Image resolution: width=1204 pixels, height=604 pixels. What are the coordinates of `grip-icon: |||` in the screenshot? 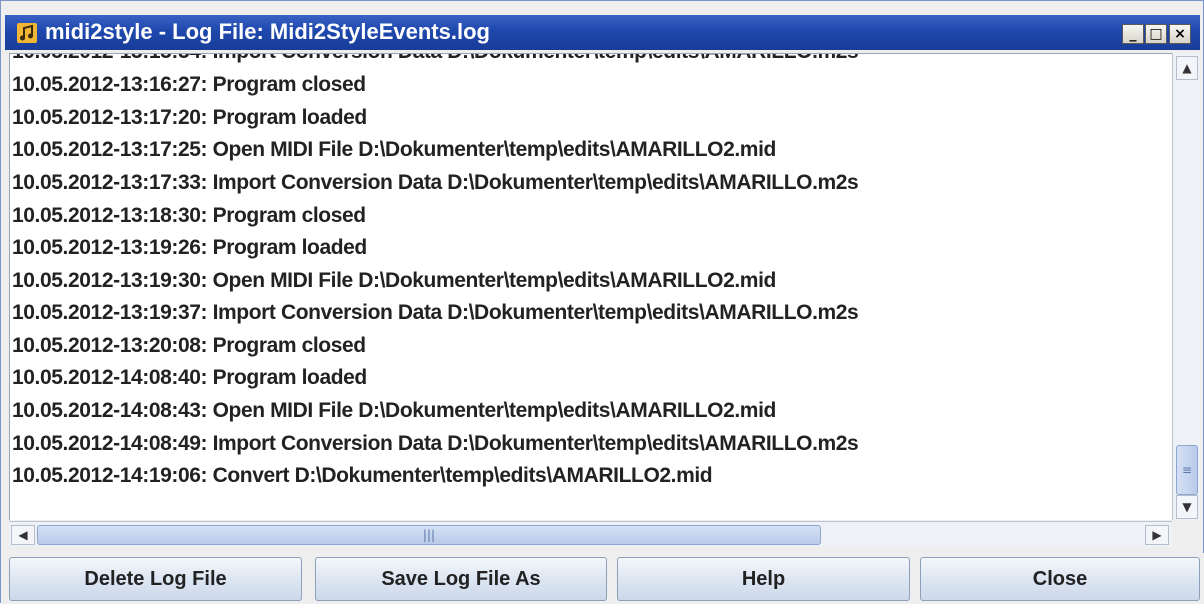 It's located at (429, 535).